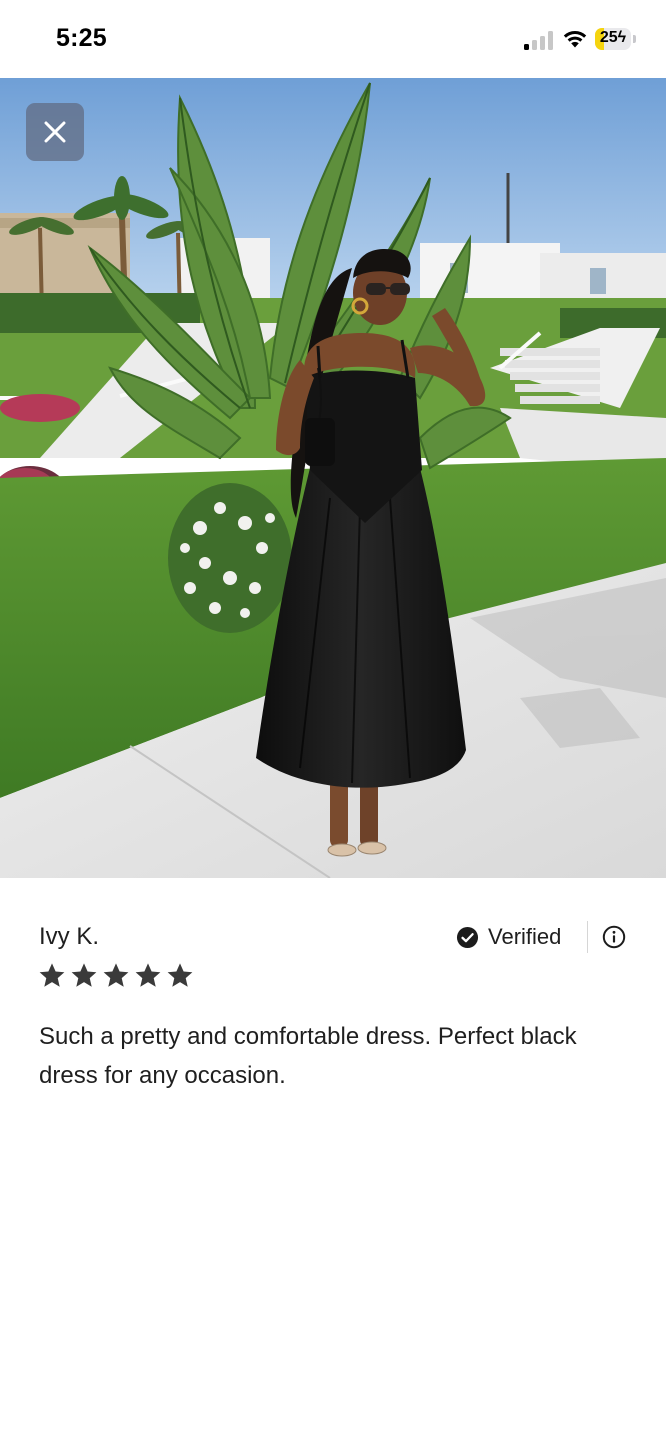  I want to click on check-circle-icon, so click(467, 937).